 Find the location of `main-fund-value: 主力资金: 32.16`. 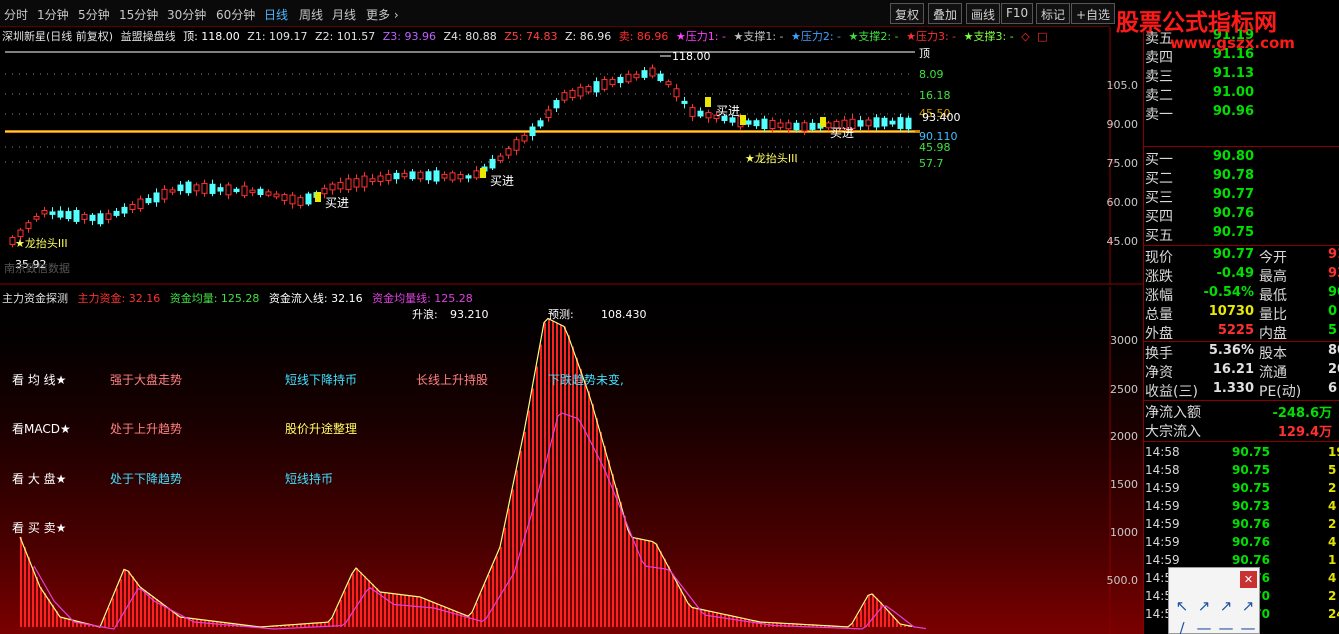

main-fund-value: 主力资金: 32.16 is located at coordinates (119, 298).